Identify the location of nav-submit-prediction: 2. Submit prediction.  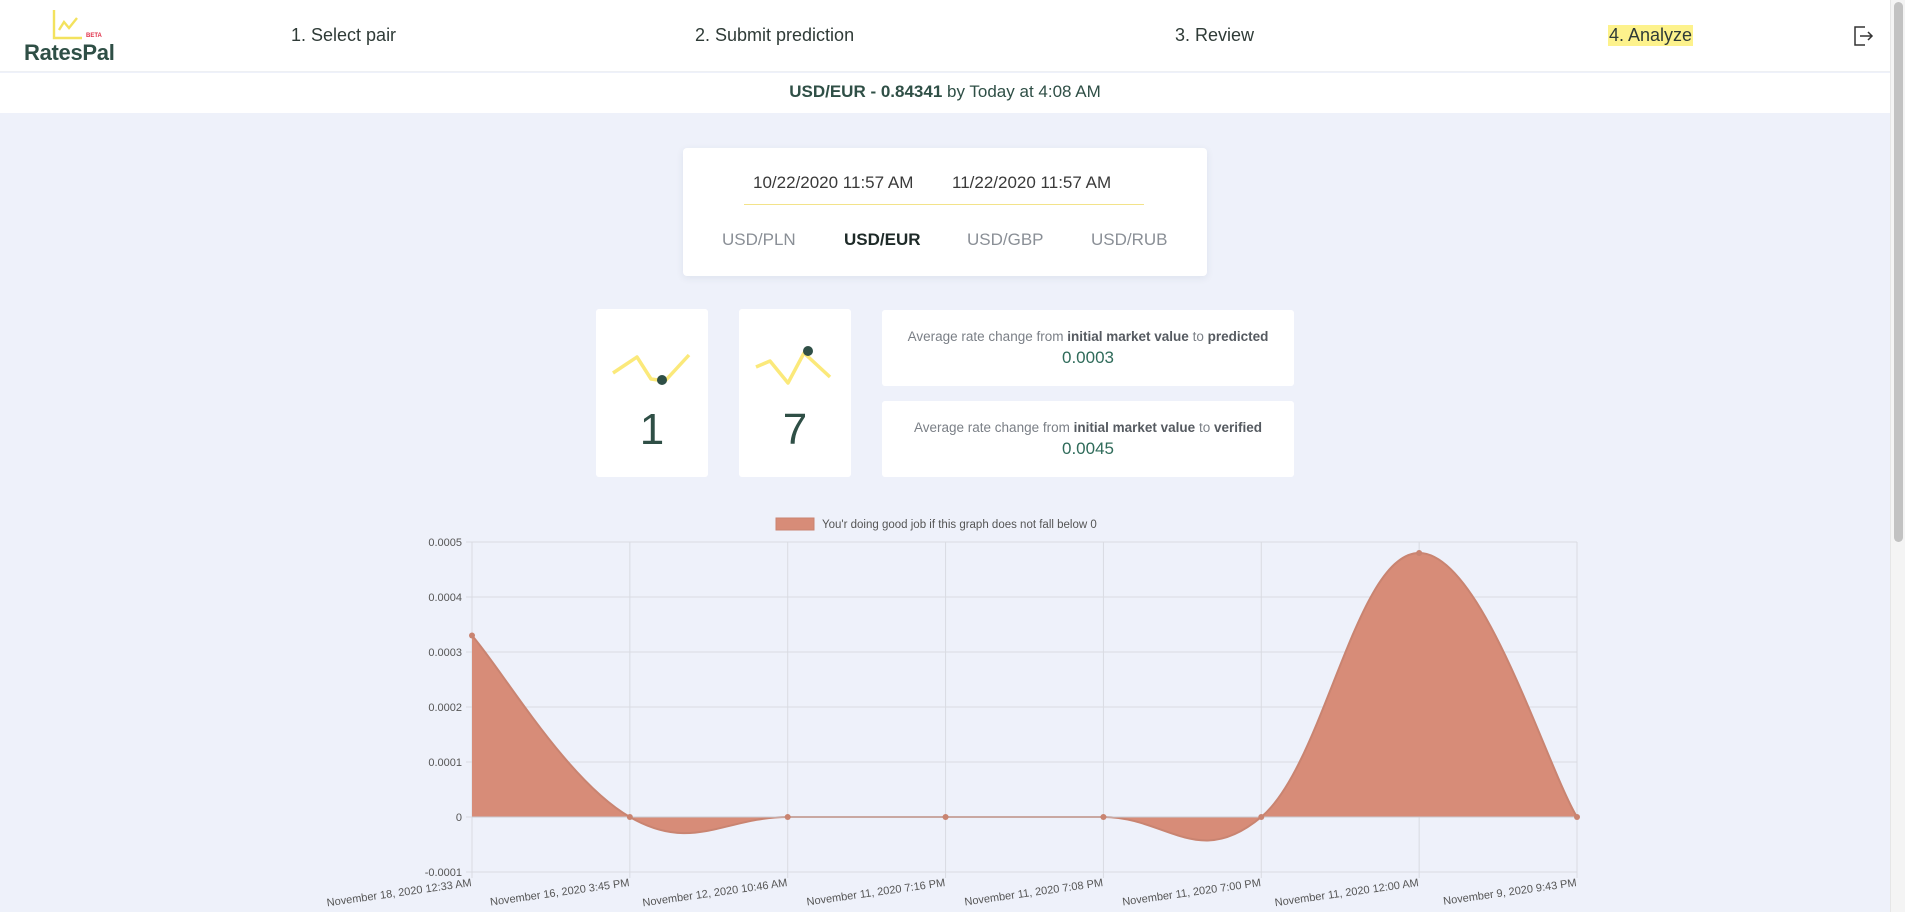
(774, 35).